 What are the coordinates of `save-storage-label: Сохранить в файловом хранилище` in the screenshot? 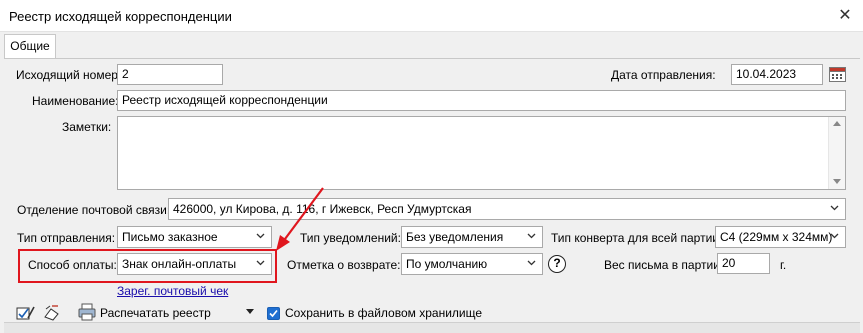 It's located at (383, 313).